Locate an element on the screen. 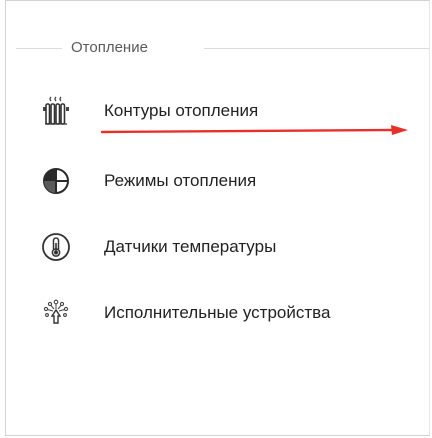 The height and width of the screenshot is (438, 432). menu-item-heating-circuits: Контуры отопления is located at coordinates (217, 111).